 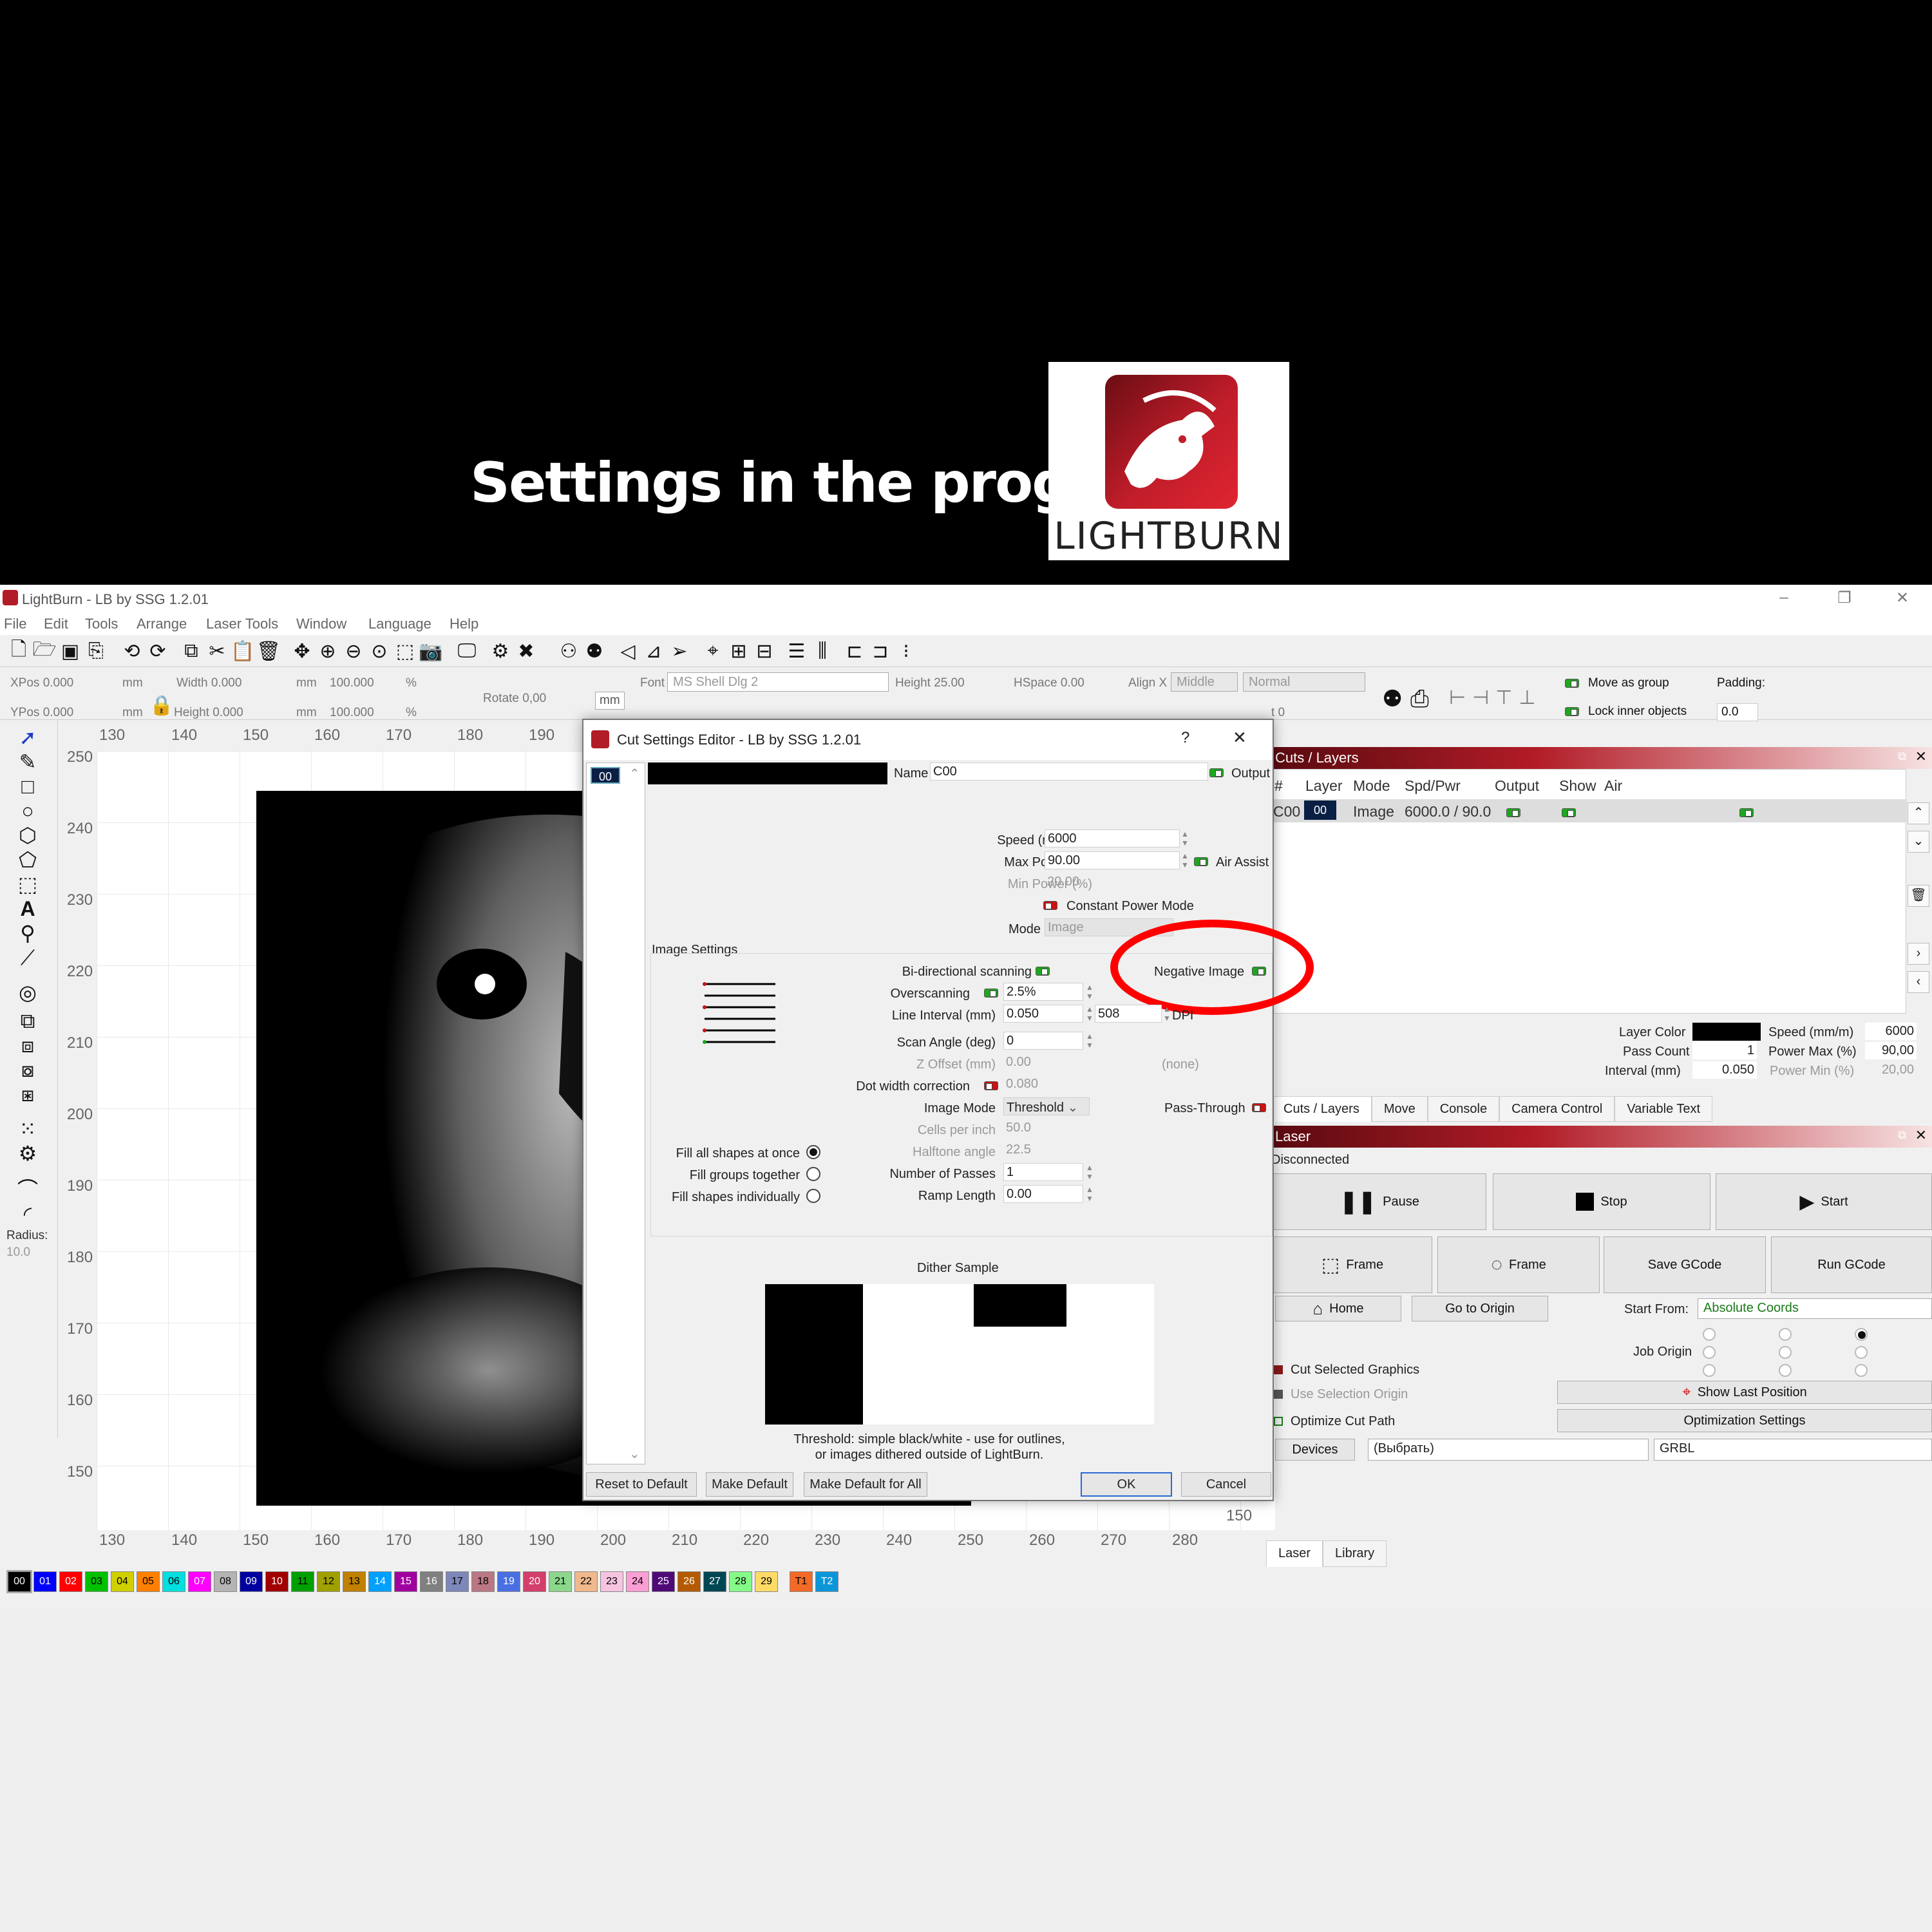 I want to click on palette-swatch-t1: T1, so click(x=802, y=1581).